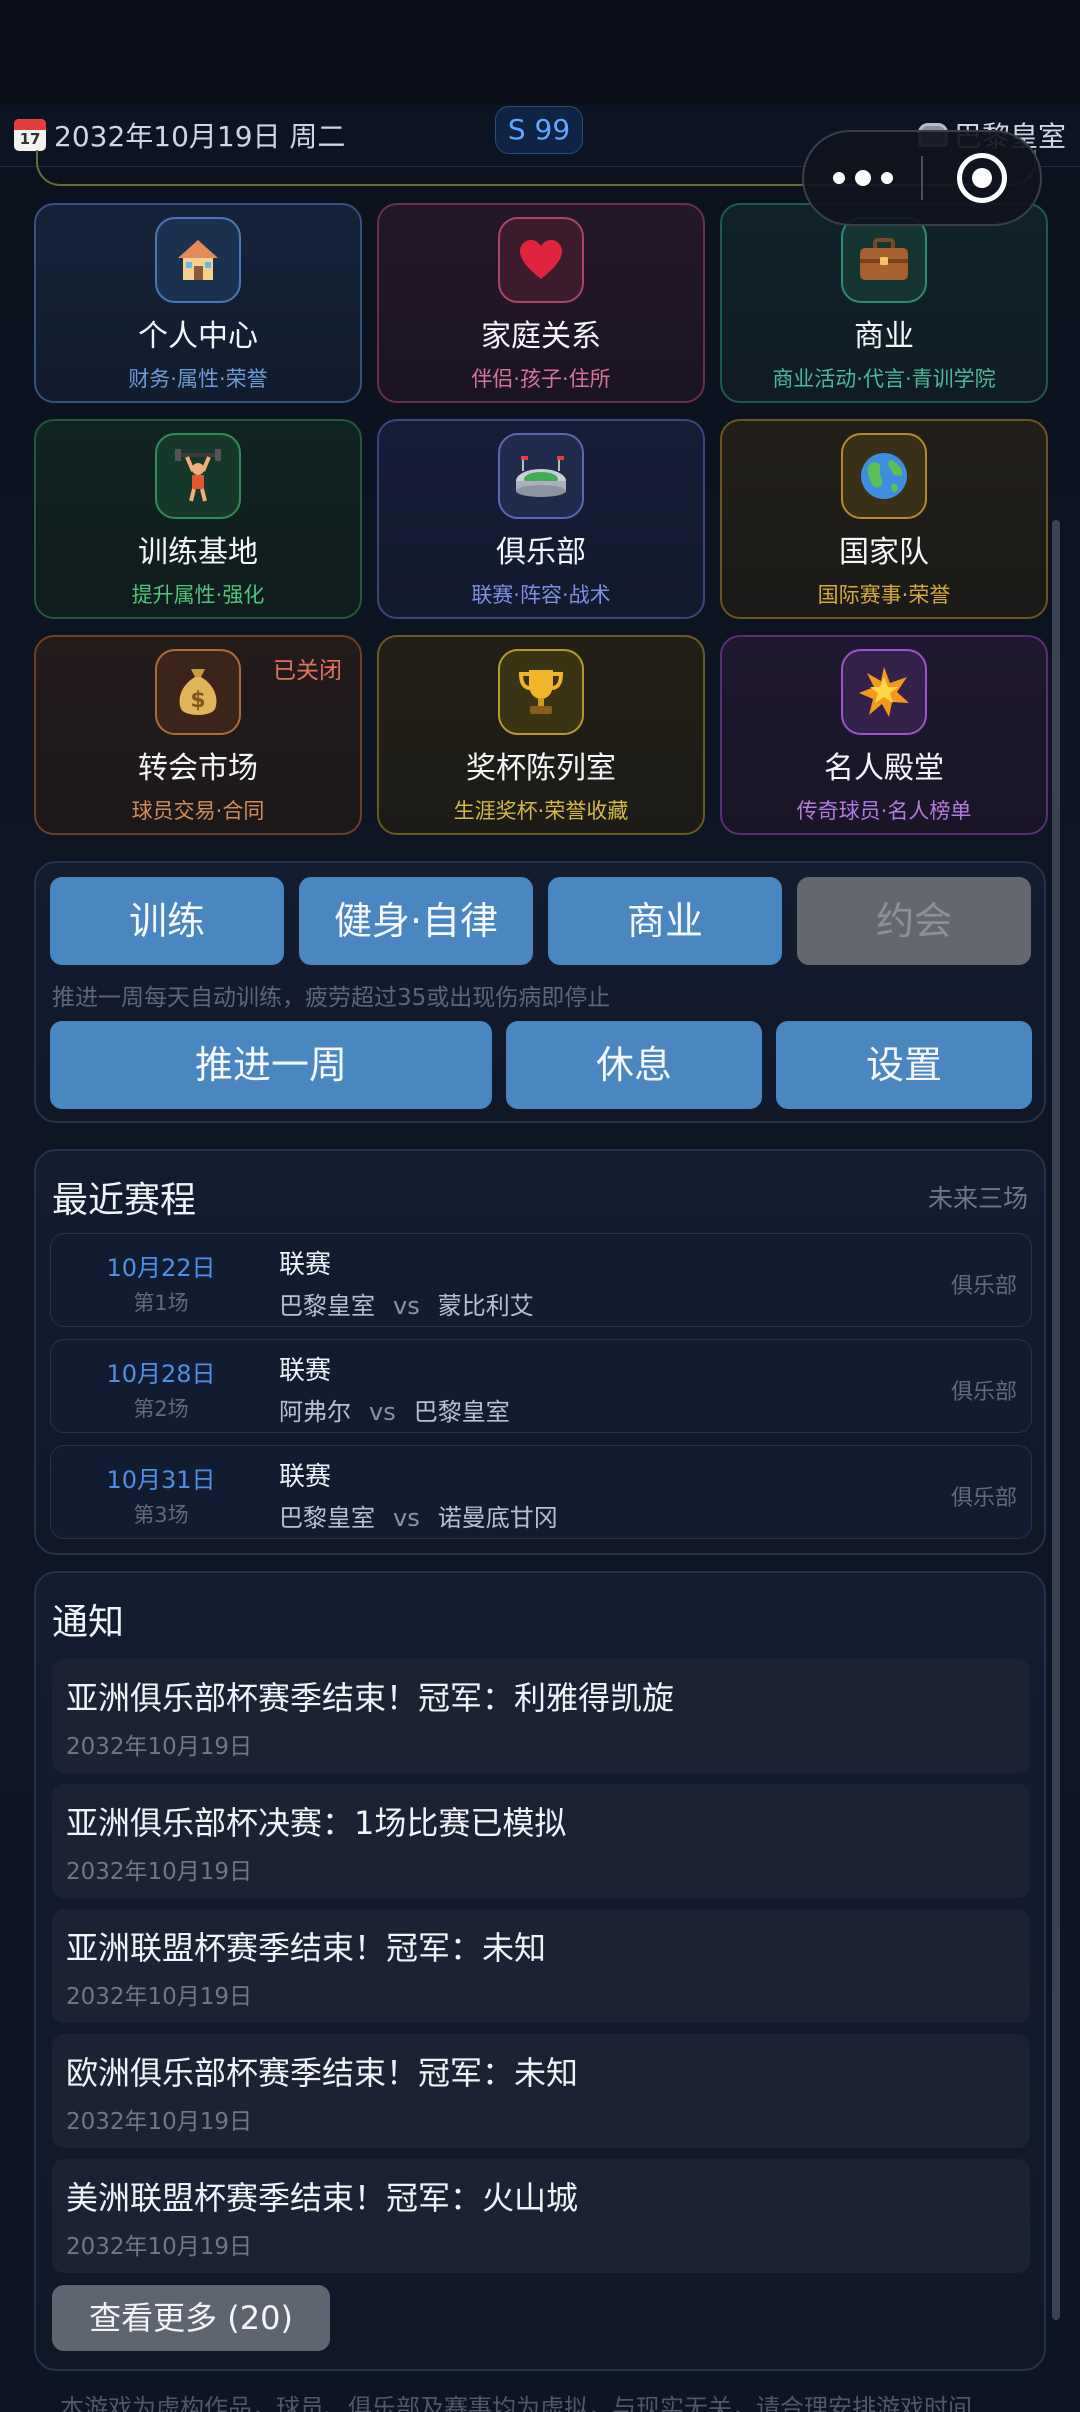 This screenshot has height=2412, width=1080. What do you see at coordinates (485, 1306) in the screenshot?
I see `away-team: 蒙比利艾` at bounding box center [485, 1306].